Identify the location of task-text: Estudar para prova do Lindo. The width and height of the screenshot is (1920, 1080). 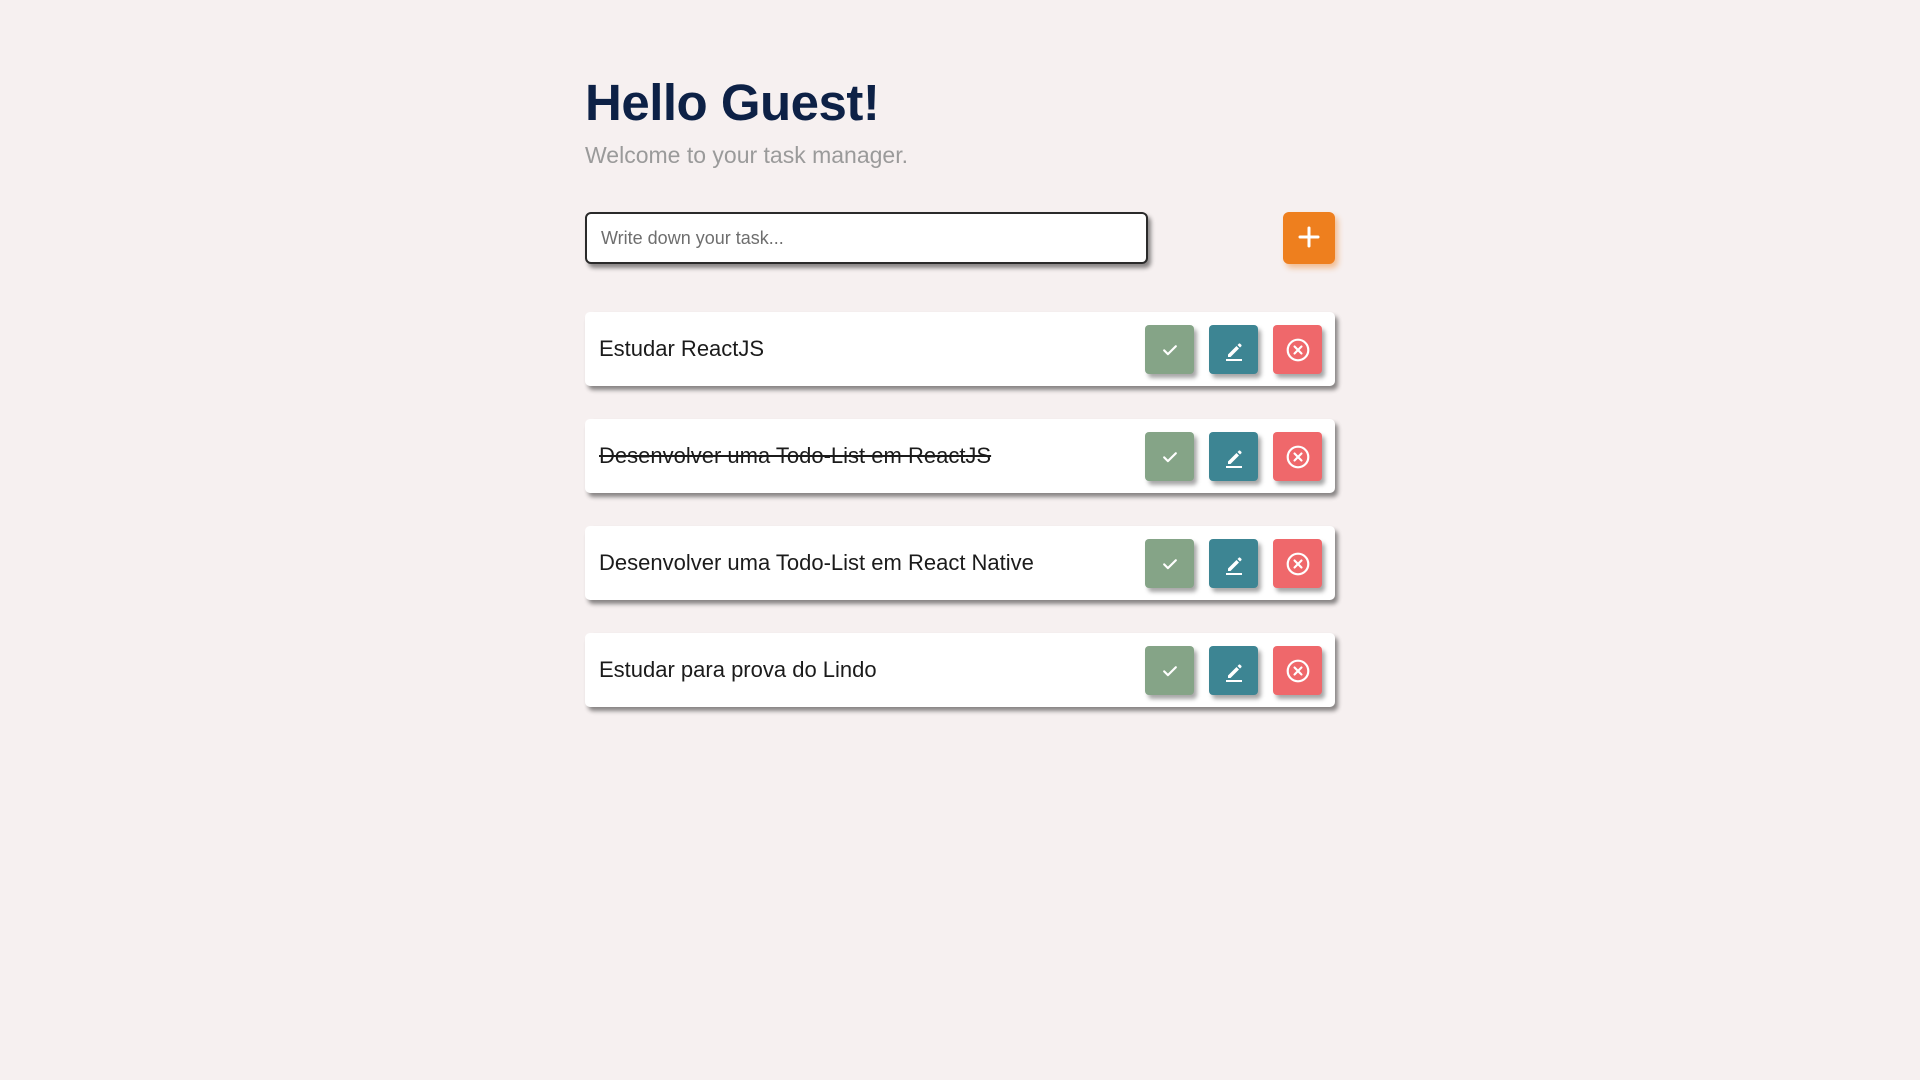
(738, 669).